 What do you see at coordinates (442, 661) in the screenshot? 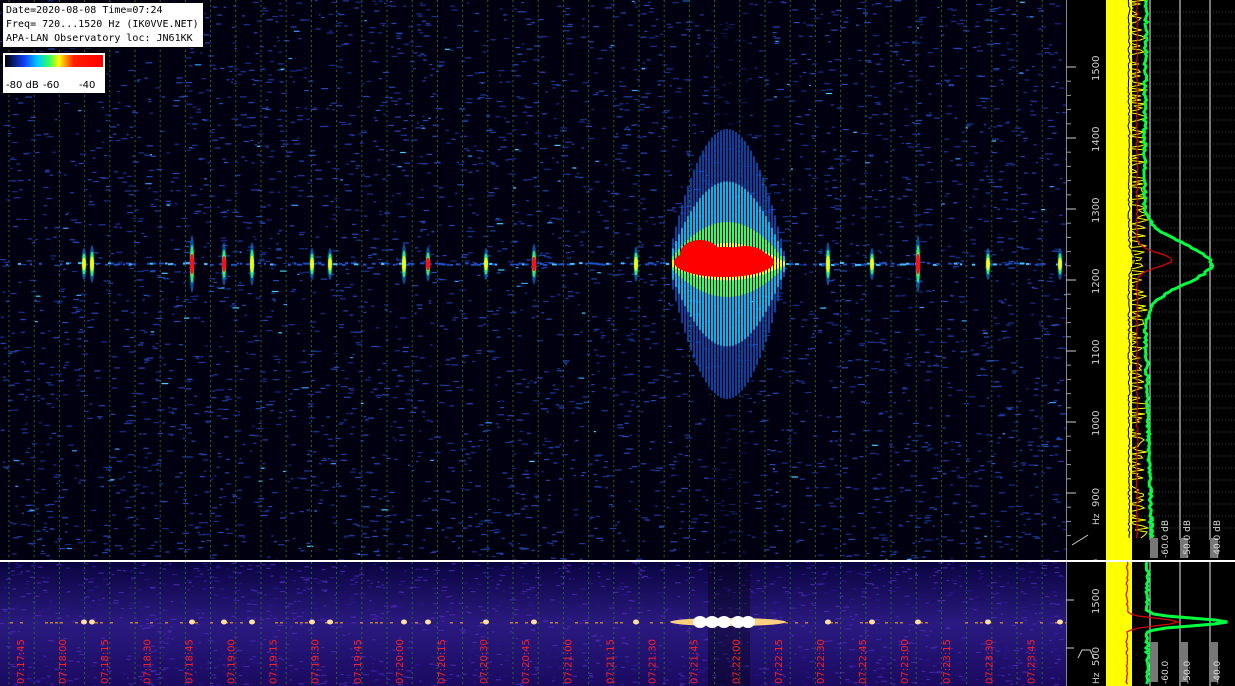
I see `time-label: 07:20:15` at bounding box center [442, 661].